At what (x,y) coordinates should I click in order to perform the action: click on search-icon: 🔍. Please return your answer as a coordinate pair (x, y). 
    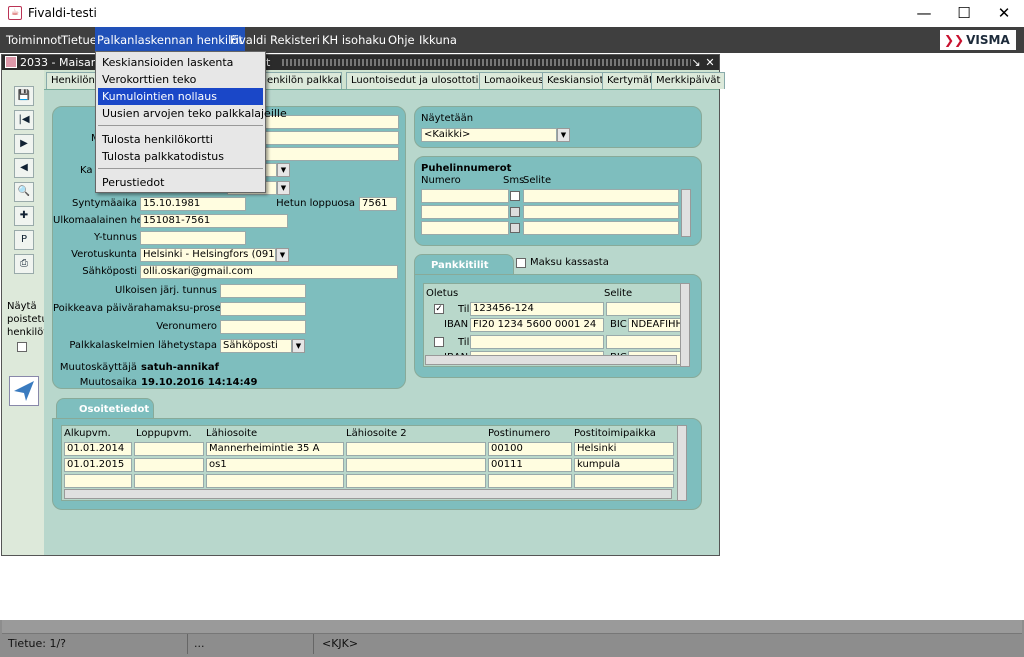
    Looking at the image, I should click on (24, 192).